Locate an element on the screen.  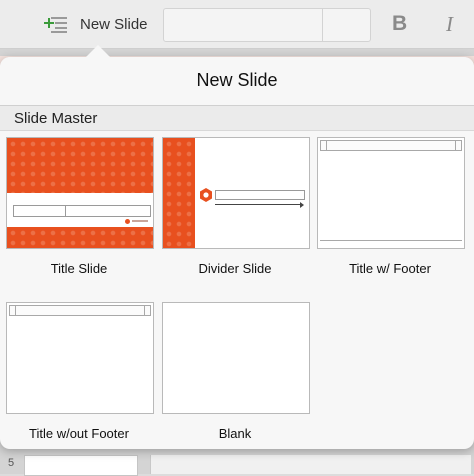
layout-label-blank: Blank is located at coordinates (235, 433).